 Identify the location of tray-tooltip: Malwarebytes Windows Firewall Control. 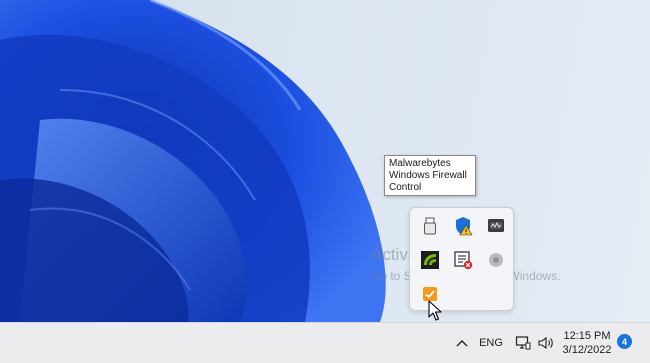
(430, 175).